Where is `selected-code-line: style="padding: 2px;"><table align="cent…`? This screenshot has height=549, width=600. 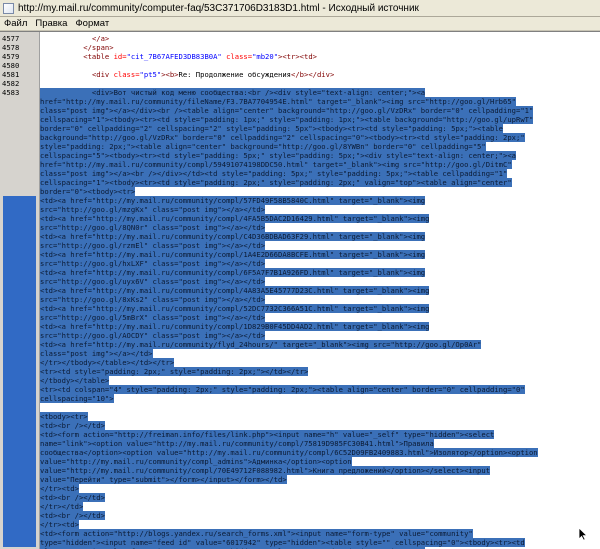
selected-code-line: style="padding: 2px;"><table align="cent… is located at coordinates (263, 146).